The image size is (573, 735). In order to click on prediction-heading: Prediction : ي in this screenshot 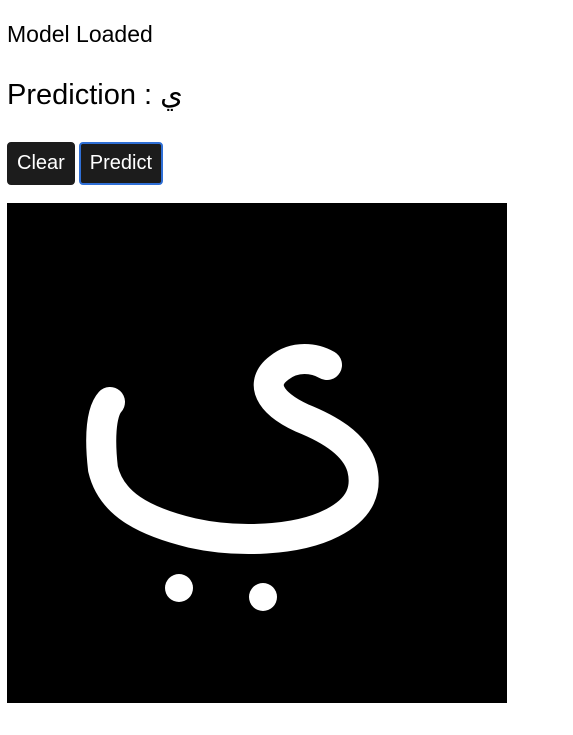, I will do `click(95, 95)`.